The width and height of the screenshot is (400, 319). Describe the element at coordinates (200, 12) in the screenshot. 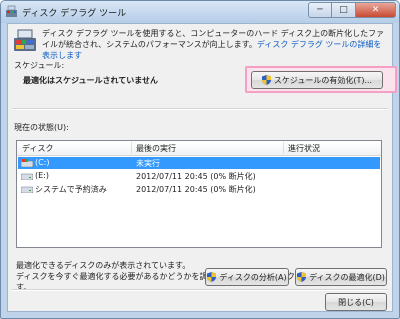

I see `title-bar: ディスク デフラグ ツール ─ □ ✕` at that location.